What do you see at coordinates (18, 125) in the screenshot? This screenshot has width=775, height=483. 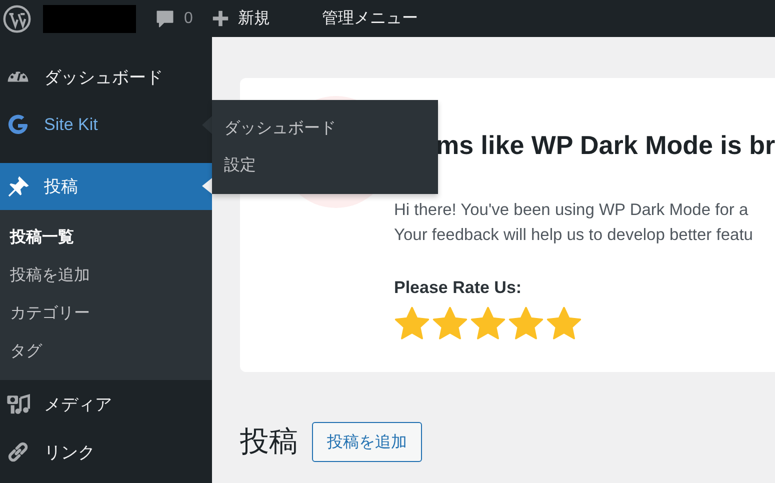 I see `g-logo-icon` at bounding box center [18, 125].